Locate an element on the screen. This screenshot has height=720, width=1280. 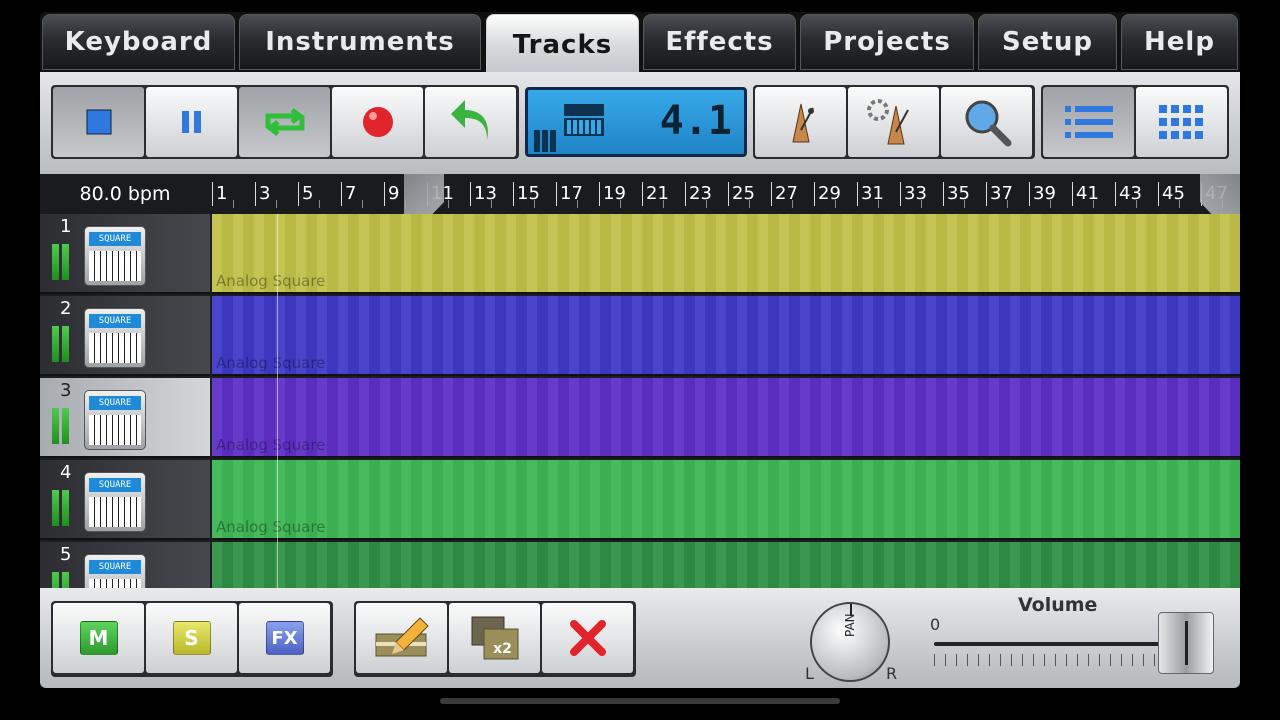
home-indicator is located at coordinates (640, 701).